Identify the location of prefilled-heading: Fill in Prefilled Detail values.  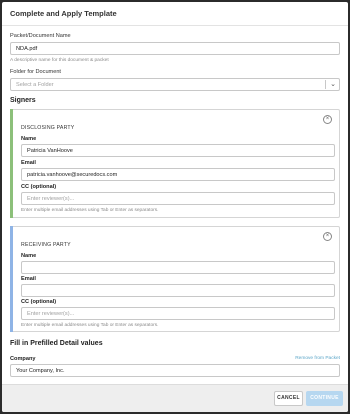
(56, 343).